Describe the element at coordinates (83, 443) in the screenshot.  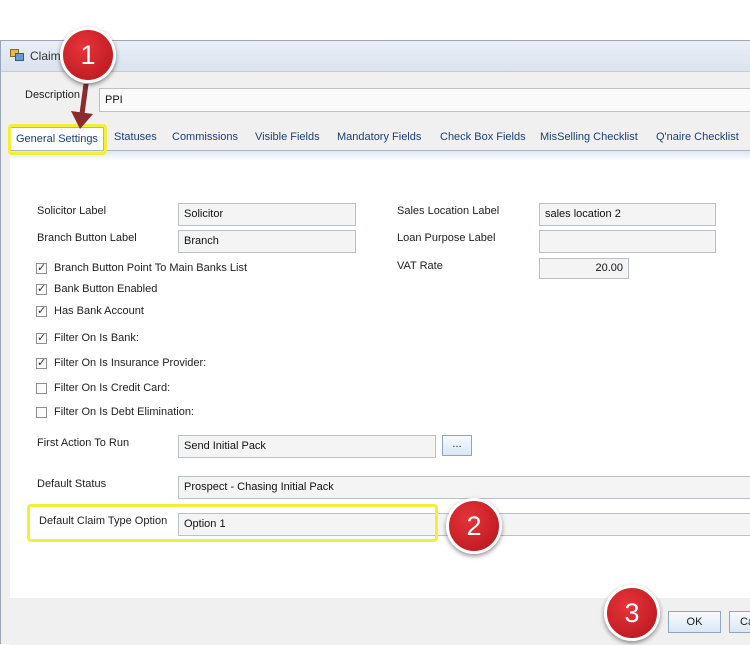
I see `first-action-caption: First Action To Run` at that location.